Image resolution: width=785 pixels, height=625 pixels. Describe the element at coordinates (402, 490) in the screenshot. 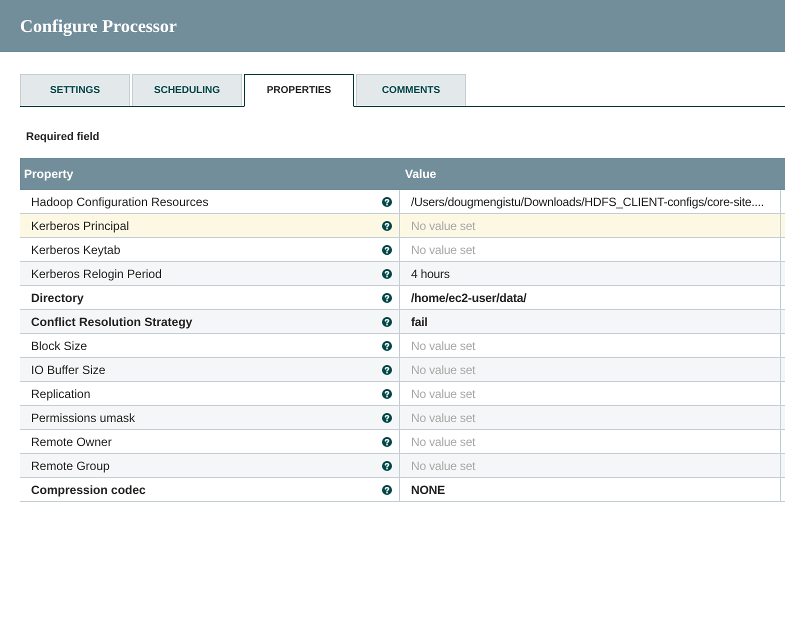

I see `table-row: Compression codec NONE` at that location.